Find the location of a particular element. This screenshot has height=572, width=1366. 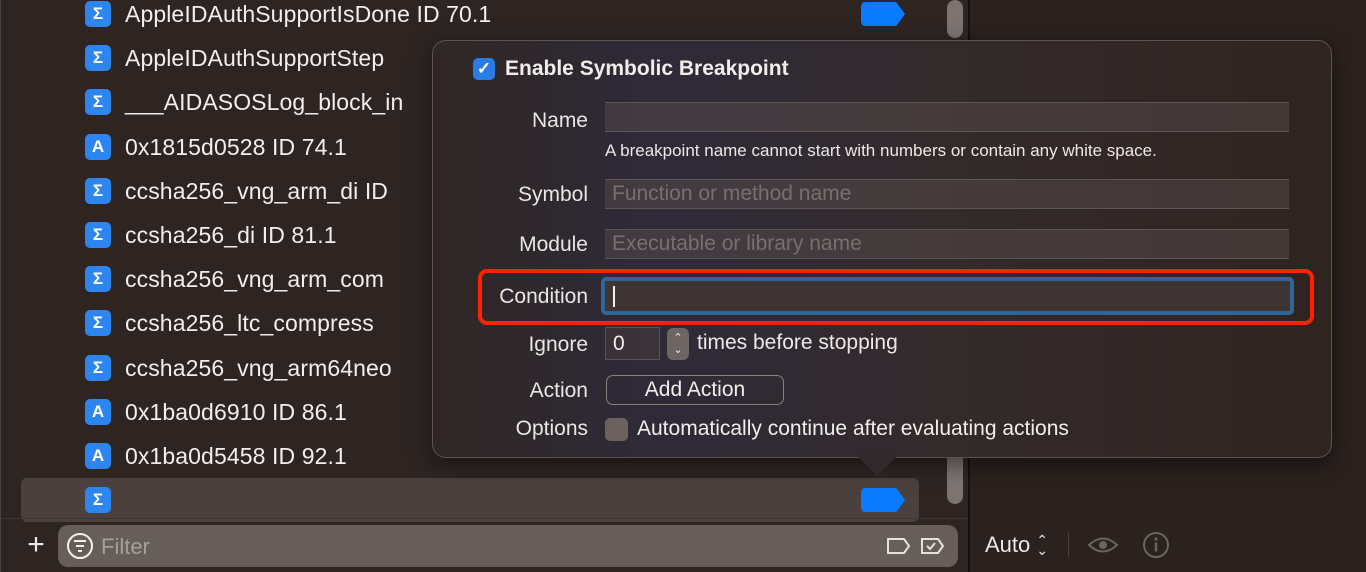

info-icon is located at coordinates (1156, 545).